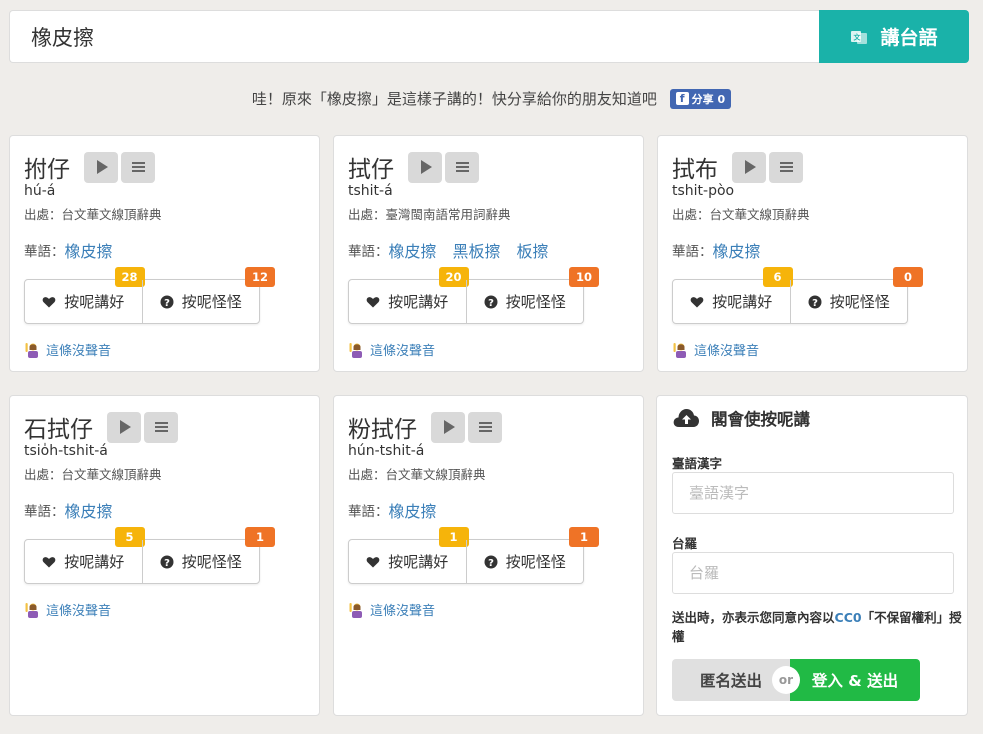  What do you see at coordinates (129, 277) in the screenshot?
I see `like-count-badge: 28` at bounding box center [129, 277].